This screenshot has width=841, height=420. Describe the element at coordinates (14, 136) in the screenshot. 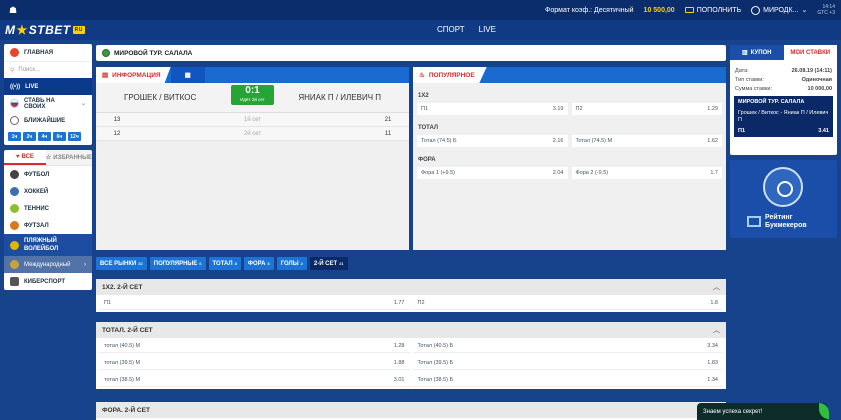

I see `filter-1h: 1ч` at that location.